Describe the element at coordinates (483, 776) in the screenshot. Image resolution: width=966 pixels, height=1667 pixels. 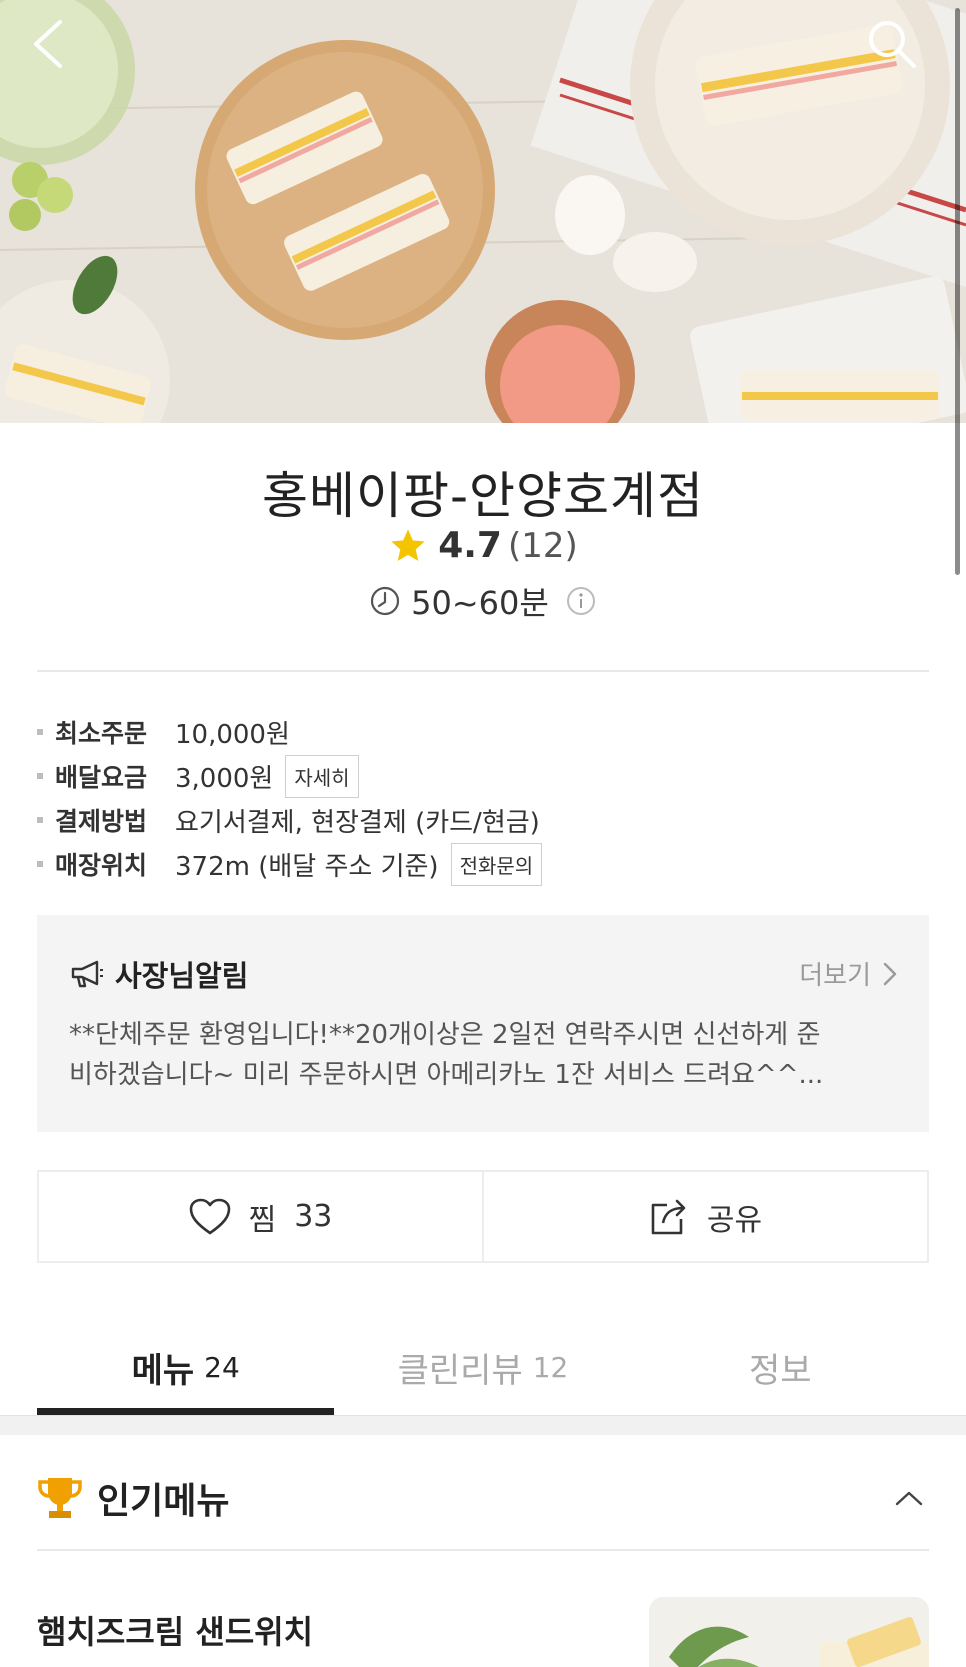
I see `delivery-fee-row: 배달요금 3,000원 자세히` at that location.